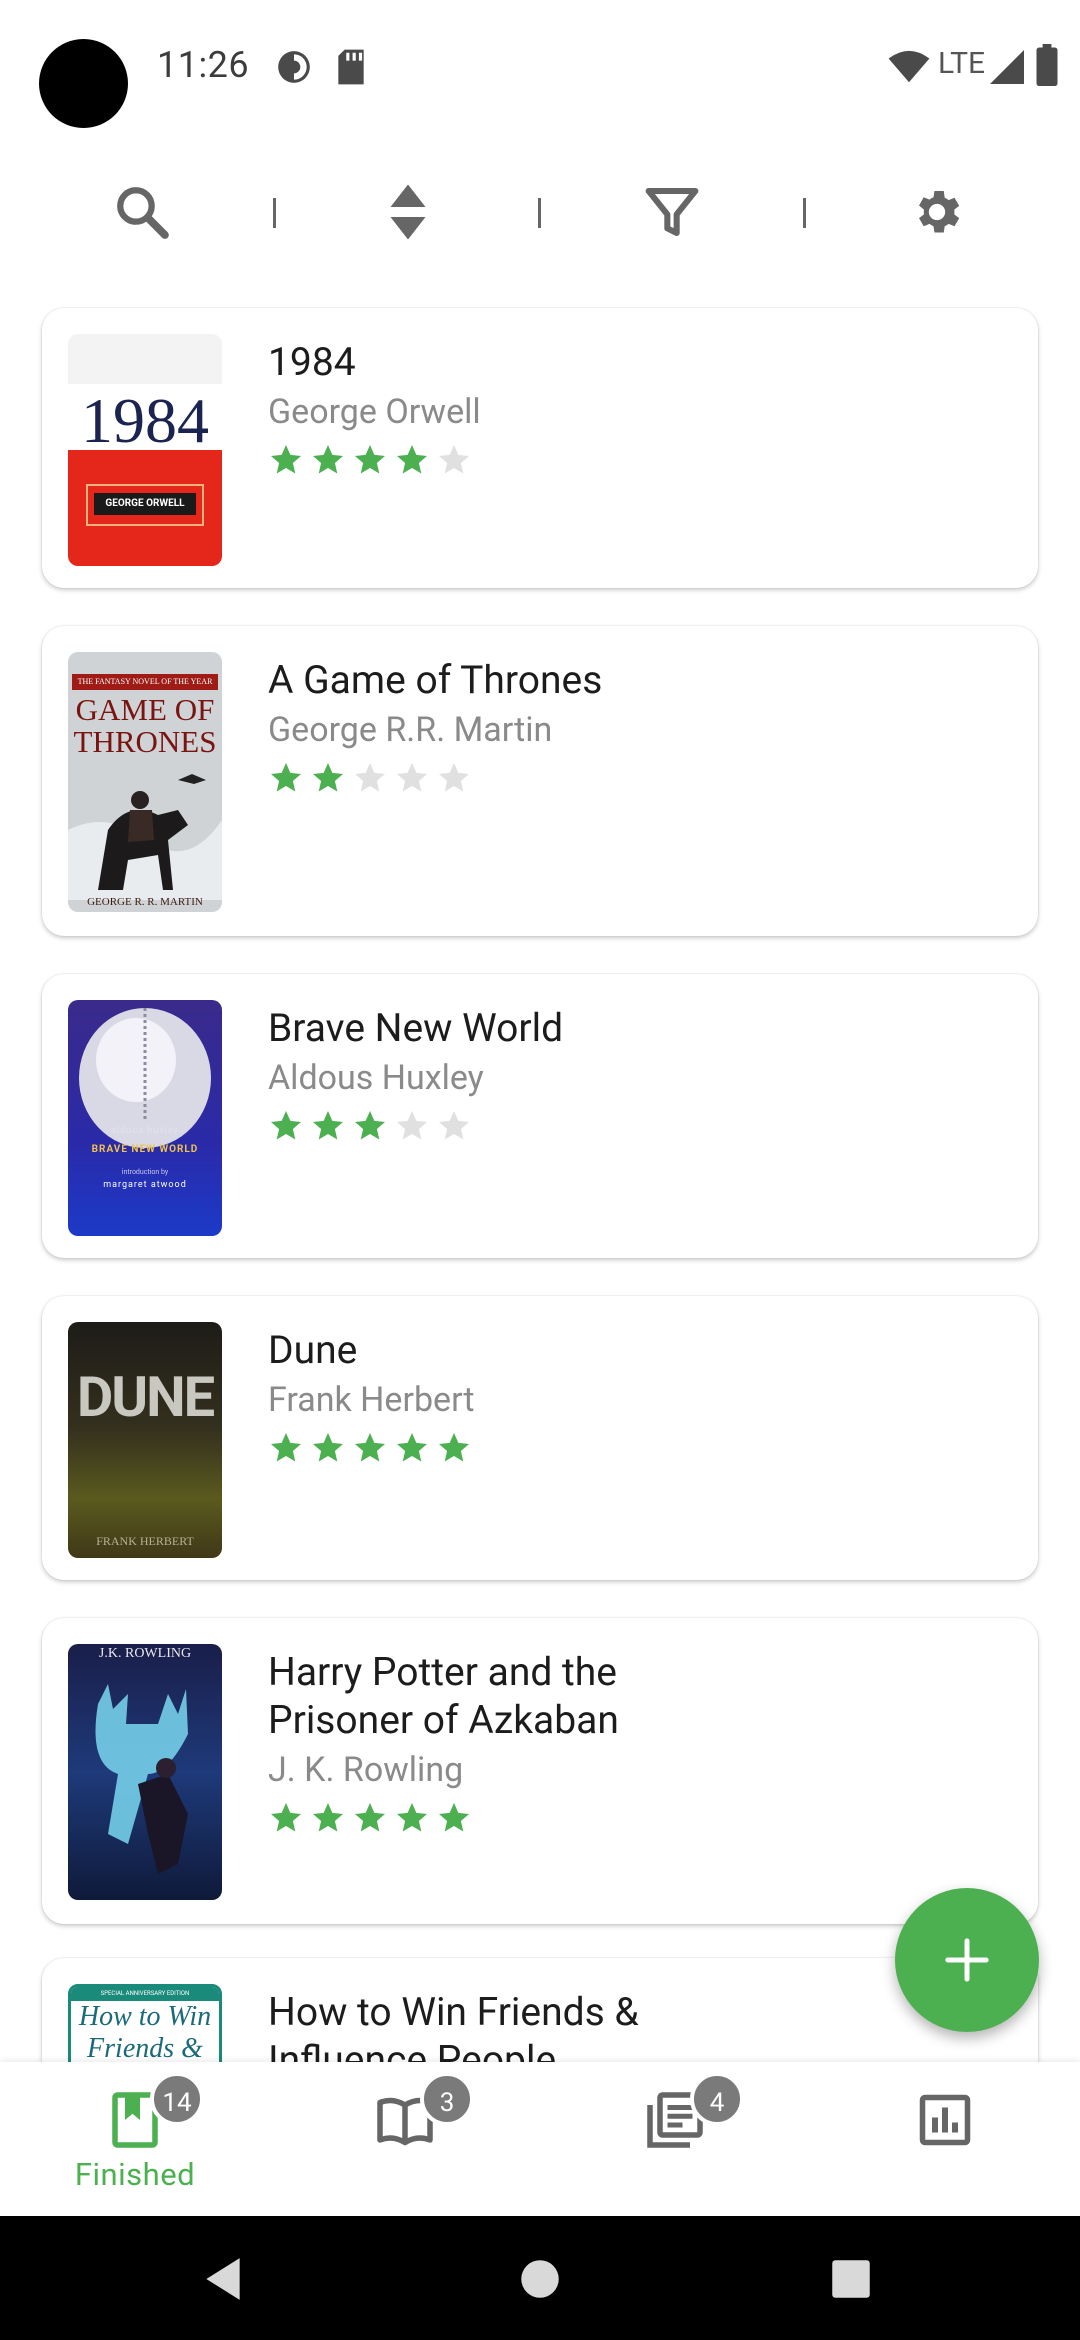 This screenshot has width=1080, height=2340. What do you see at coordinates (145, 1541) in the screenshot?
I see `cover-author: FRANK HERBERT` at bounding box center [145, 1541].